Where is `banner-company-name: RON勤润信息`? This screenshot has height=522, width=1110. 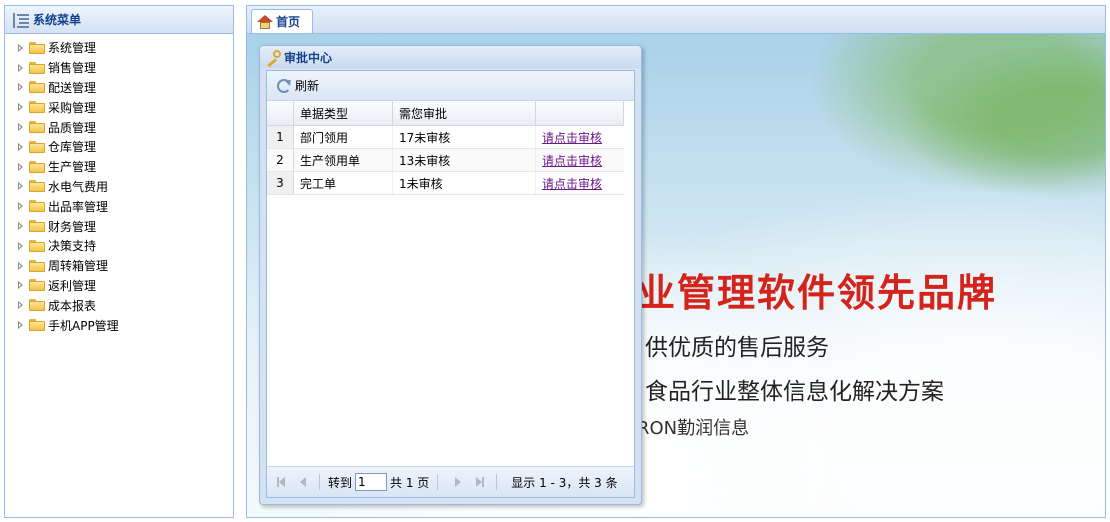 banner-company-name: RON勤润信息 is located at coordinates (693, 428).